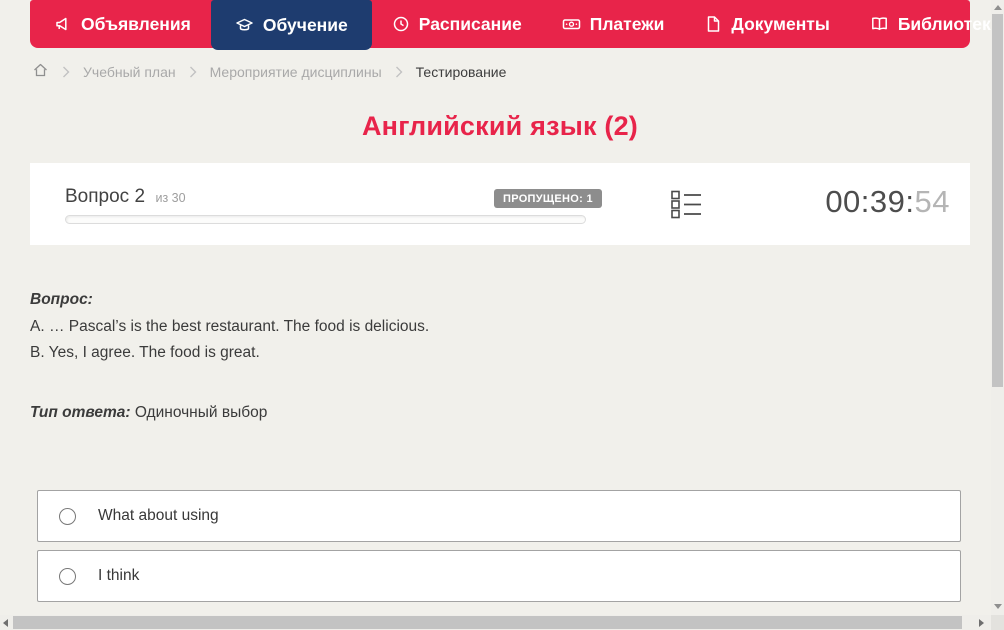 This screenshot has width=1004, height=630. I want to click on nav-item-schedule: Расписание, so click(457, 24).